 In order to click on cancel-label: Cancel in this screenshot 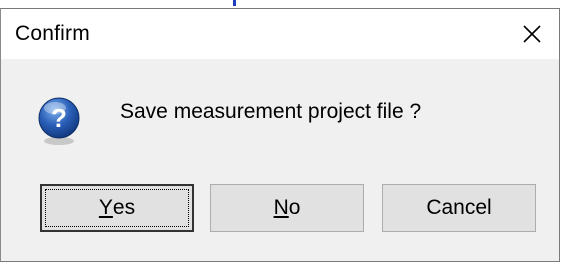, I will do `click(459, 207)`.